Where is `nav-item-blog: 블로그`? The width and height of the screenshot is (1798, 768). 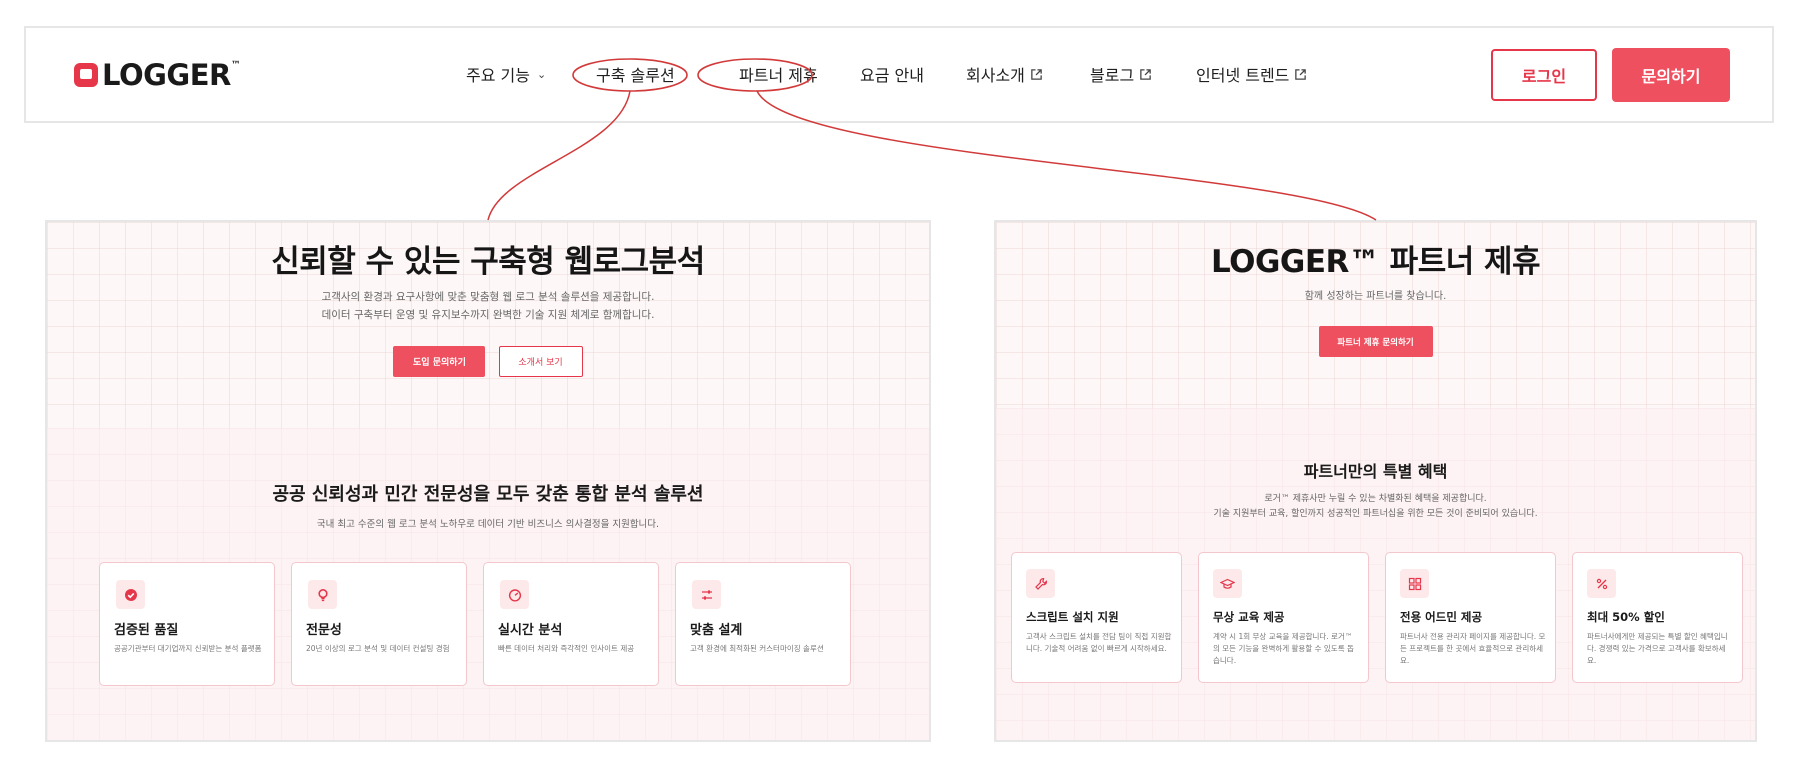
nav-item-blog: 블로그 is located at coordinates (1121, 74).